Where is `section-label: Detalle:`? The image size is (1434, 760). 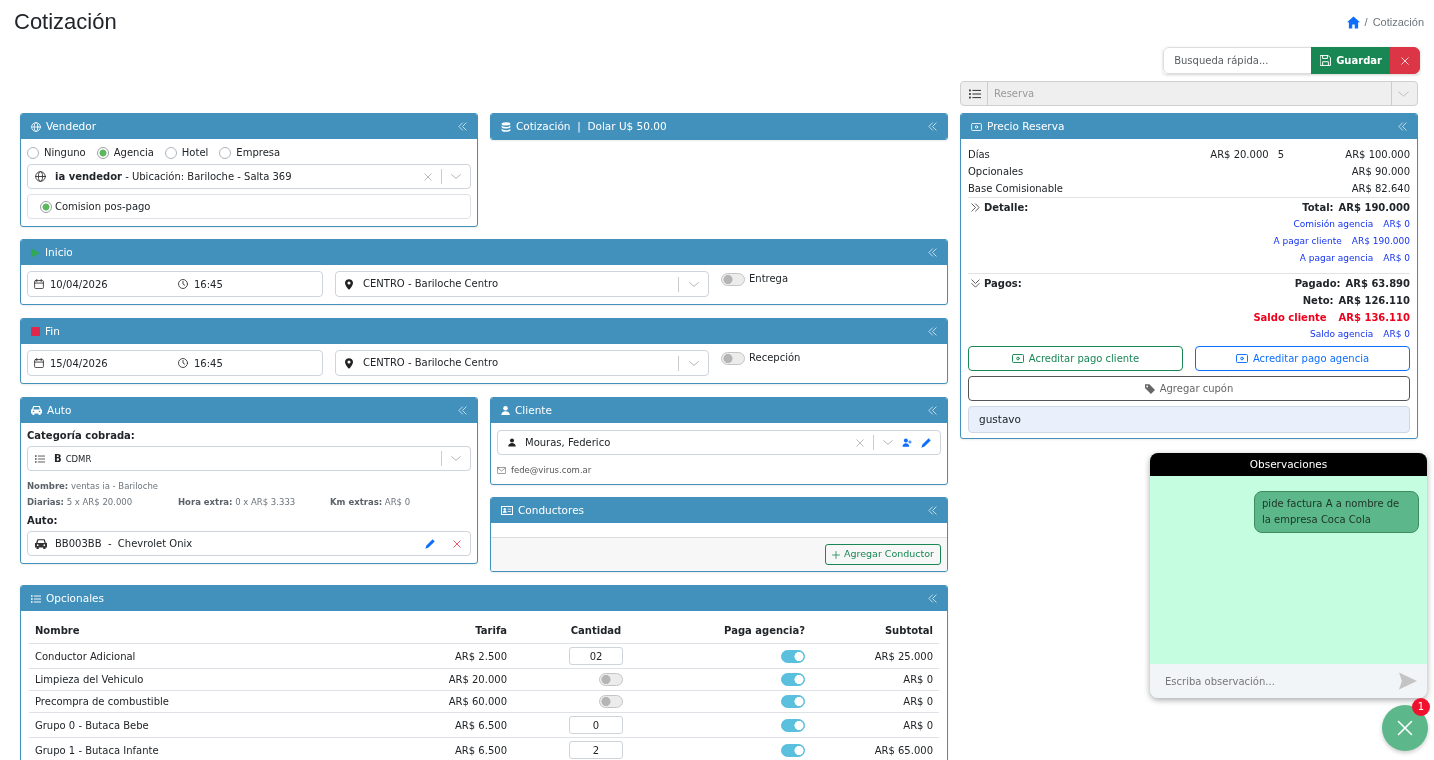
section-label: Detalle: is located at coordinates (1006, 208).